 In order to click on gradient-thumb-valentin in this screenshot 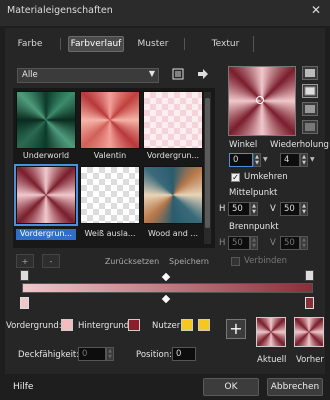, I will do `click(110, 120)`.